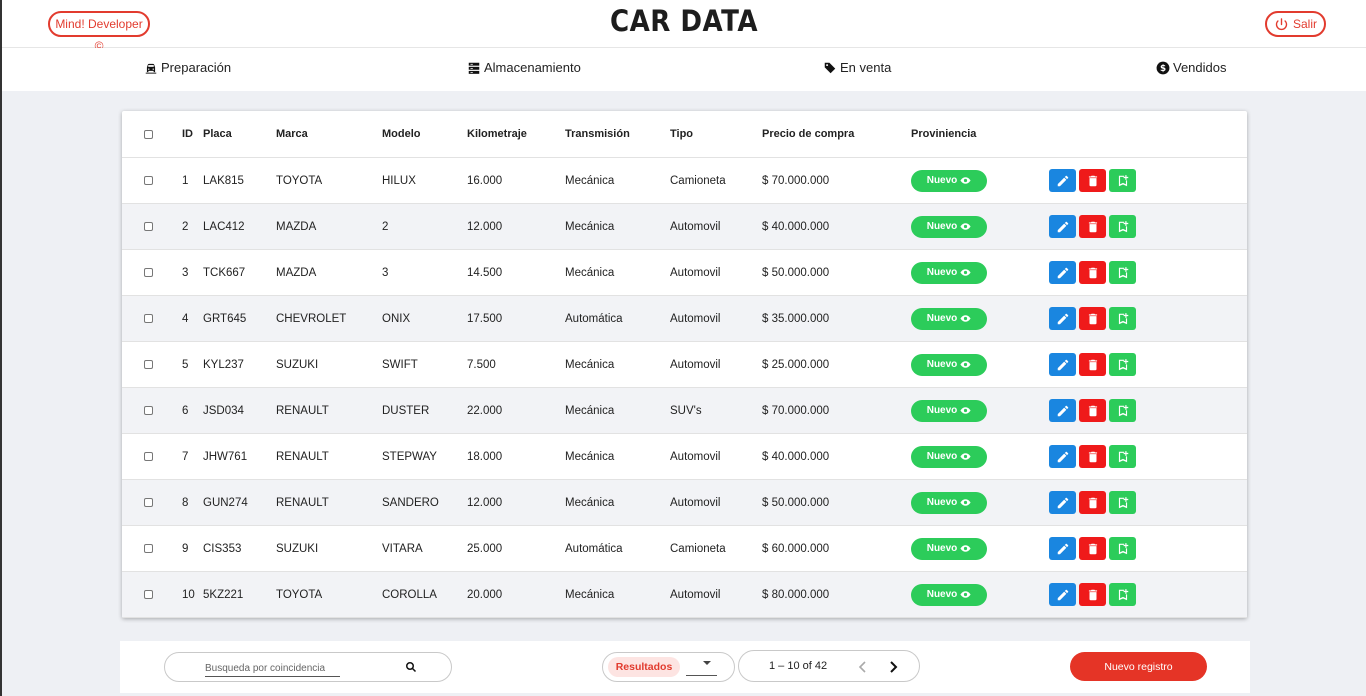 The width and height of the screenshot is (1366, 696). I want to click on column-header-precio: Precio de compra, so click(808, 134).